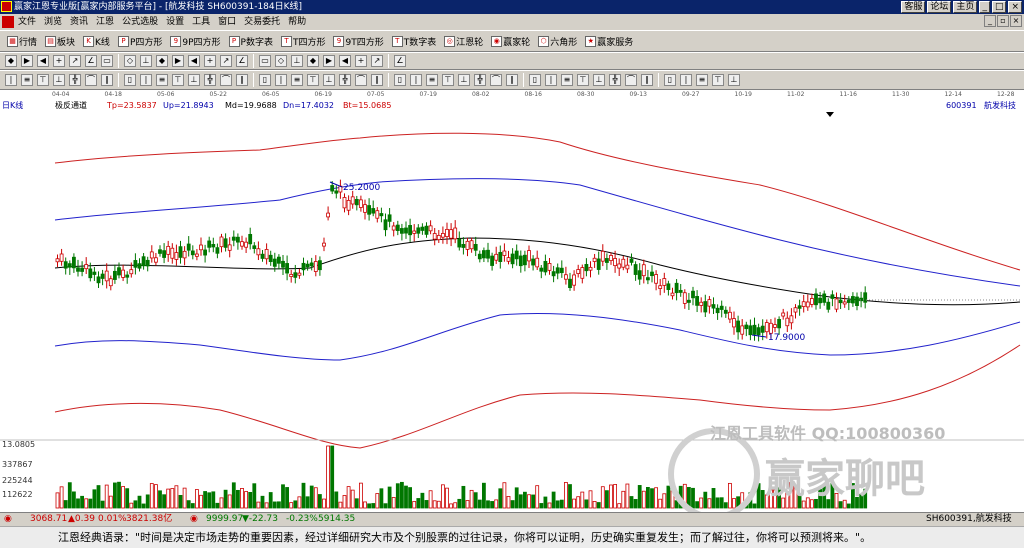 The width and height of the screenshot is (1024, 549). What do you see at coordinates (1016, 21) in the screenshot?
I see `child-close-icon: ×` at bounding box center [1016, 21].